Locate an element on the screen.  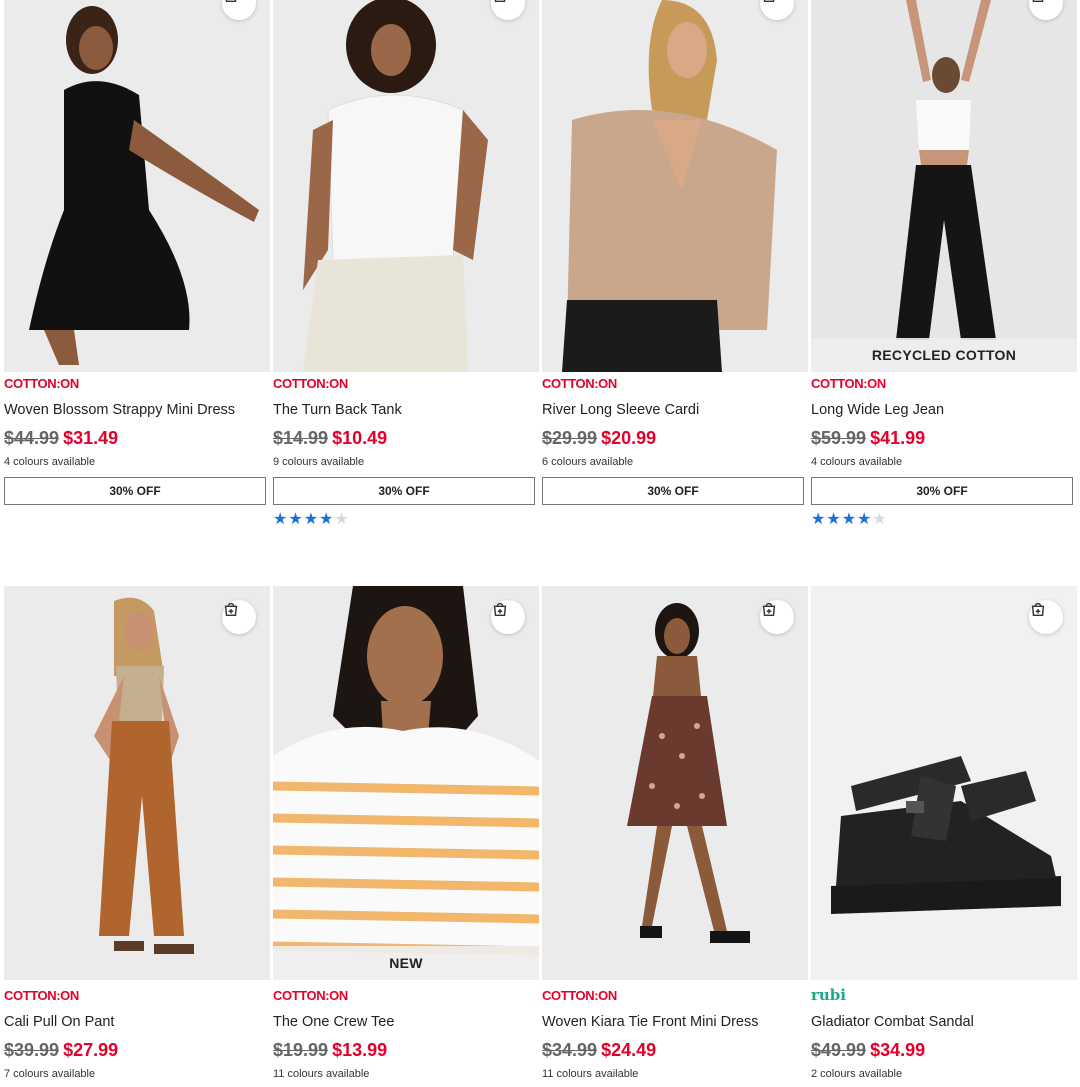
product-name: Woven Kiara Tie Front Mini Dress is located at coordinates (650, 1022).